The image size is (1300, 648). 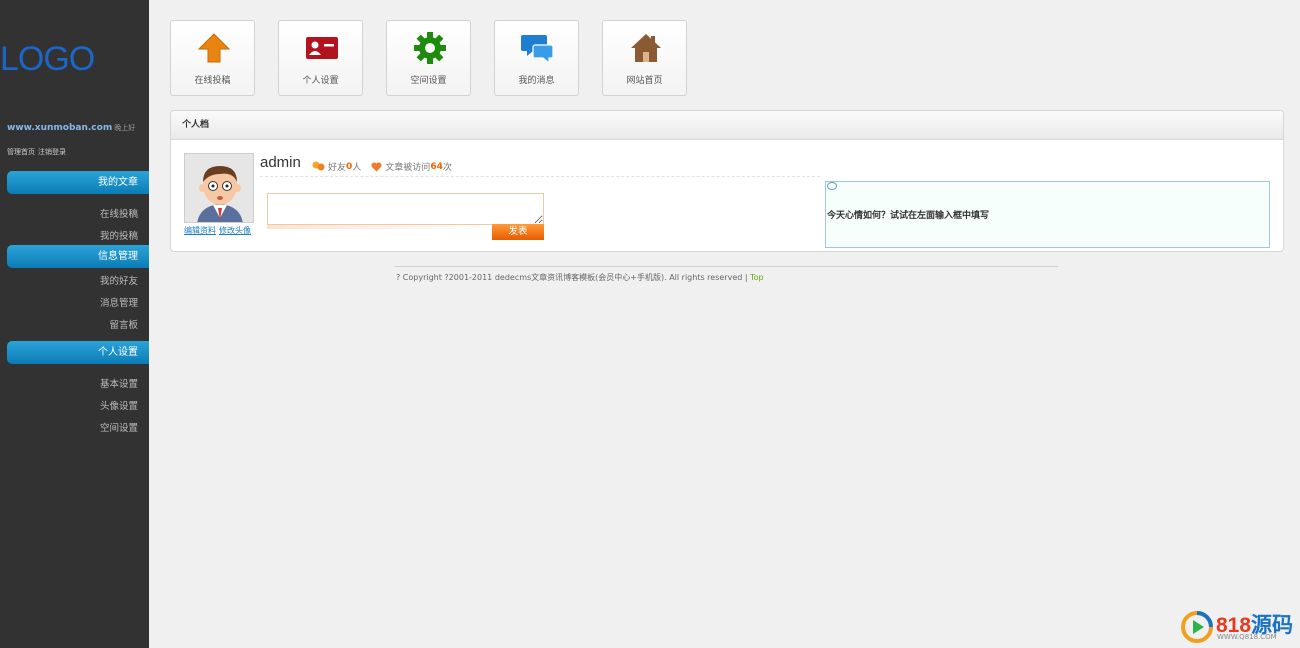 What do you see at coordinates (322, 48) in the screenshot?
I see `id-card-icon` at bounding box center [322, 48].